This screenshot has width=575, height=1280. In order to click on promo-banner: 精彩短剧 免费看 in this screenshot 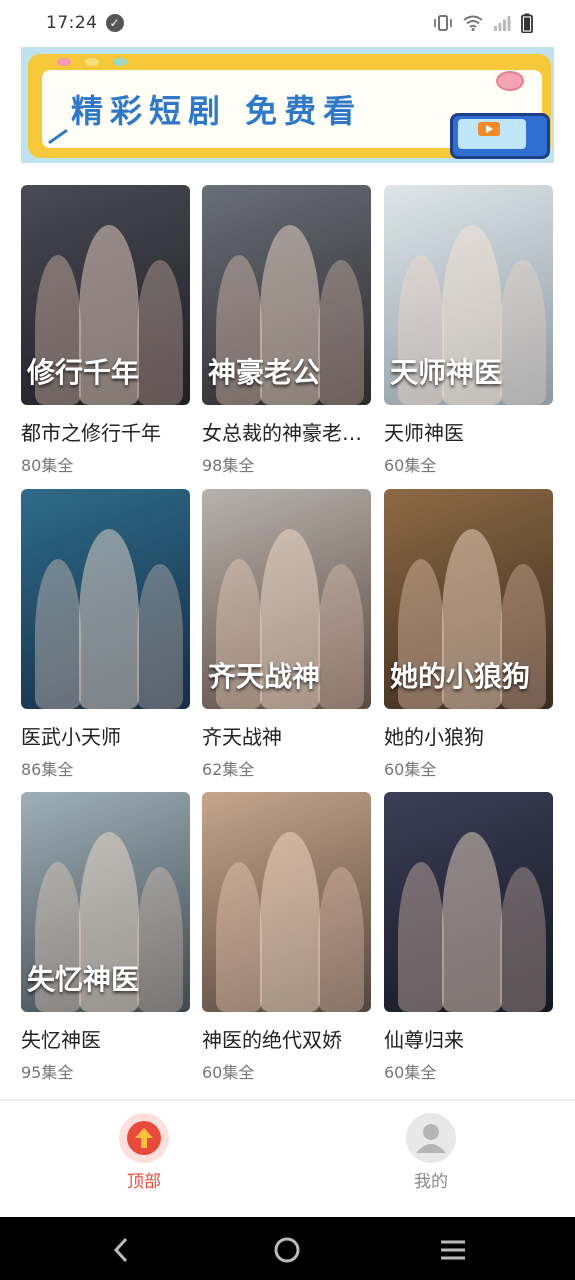, I will do `click(287, 105)`.